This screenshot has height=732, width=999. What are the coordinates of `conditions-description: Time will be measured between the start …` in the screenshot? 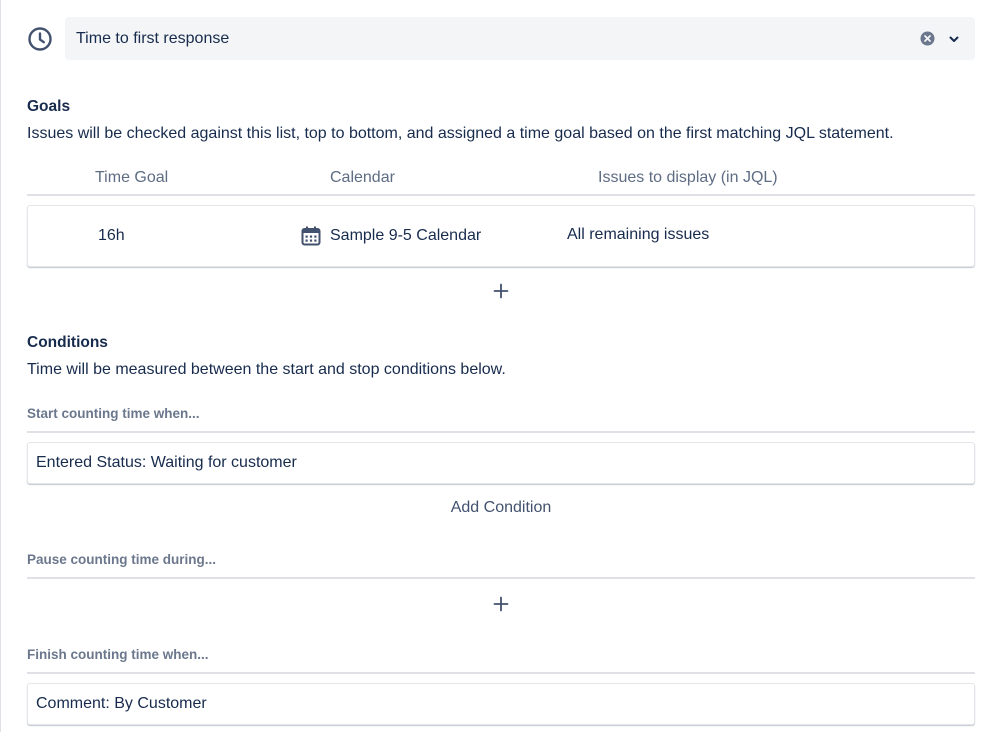 It's located at (266, 369).